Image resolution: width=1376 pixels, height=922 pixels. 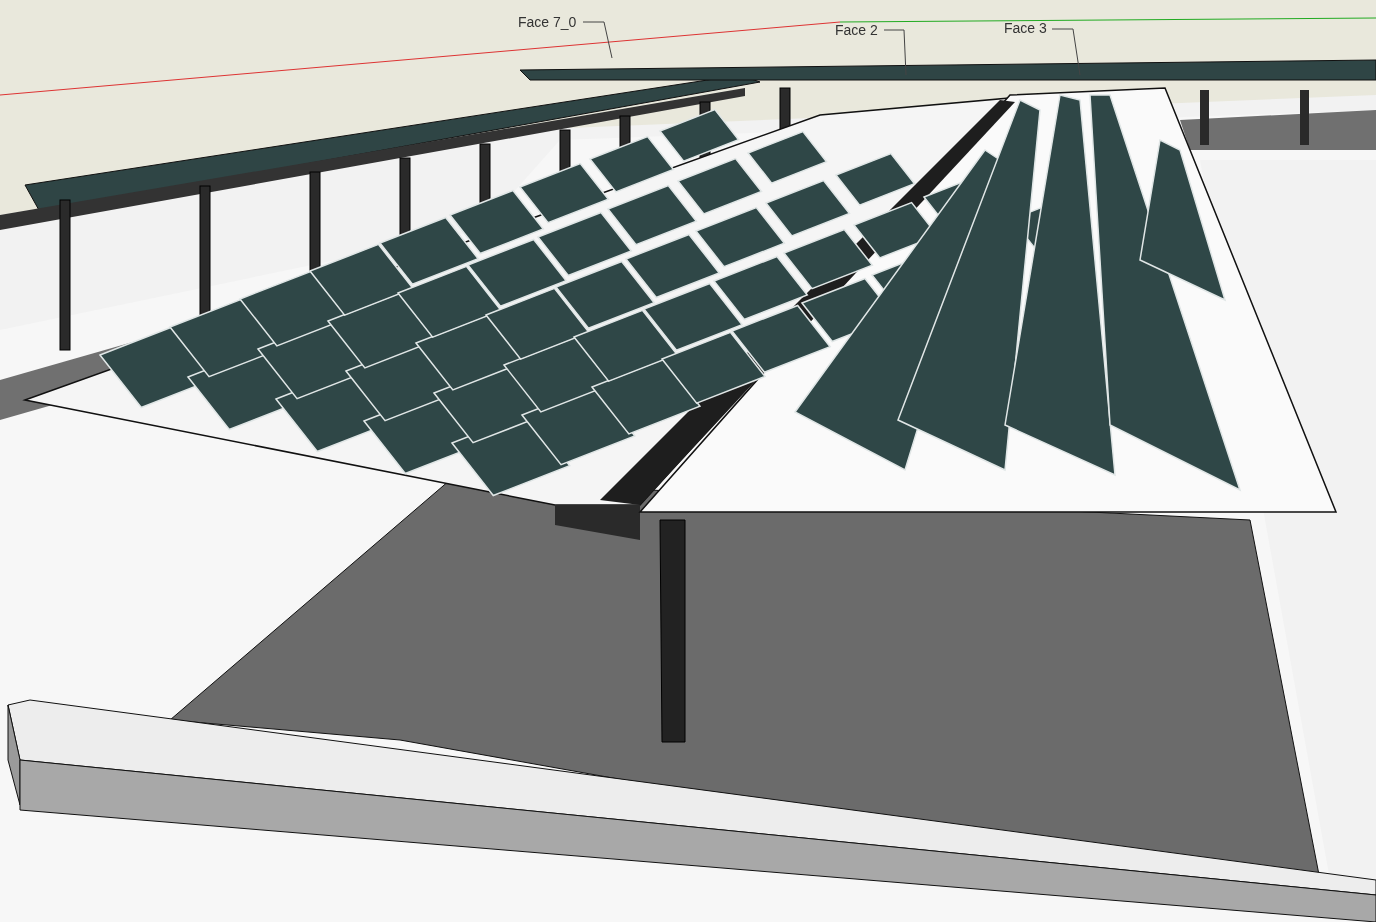 I want to click on face-label: Face 7_0, so click(x=547, y=22).